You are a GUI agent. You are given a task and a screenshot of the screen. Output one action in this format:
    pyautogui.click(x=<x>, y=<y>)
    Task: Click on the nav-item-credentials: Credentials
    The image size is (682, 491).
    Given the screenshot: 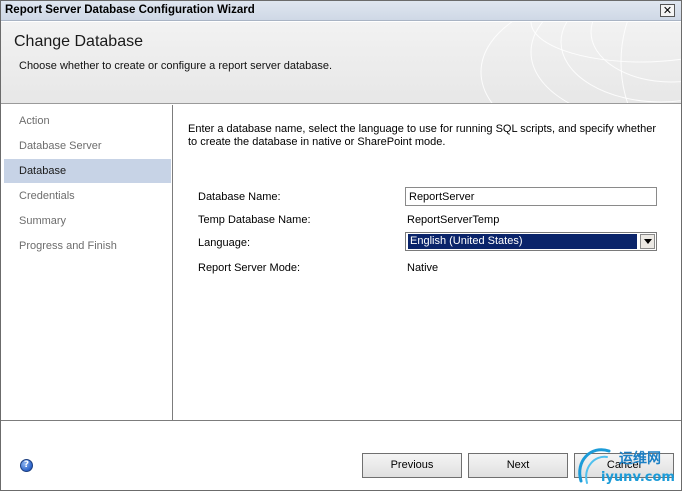 What is the action you would take?
    pyautogui.click(x=87, y=196)
    